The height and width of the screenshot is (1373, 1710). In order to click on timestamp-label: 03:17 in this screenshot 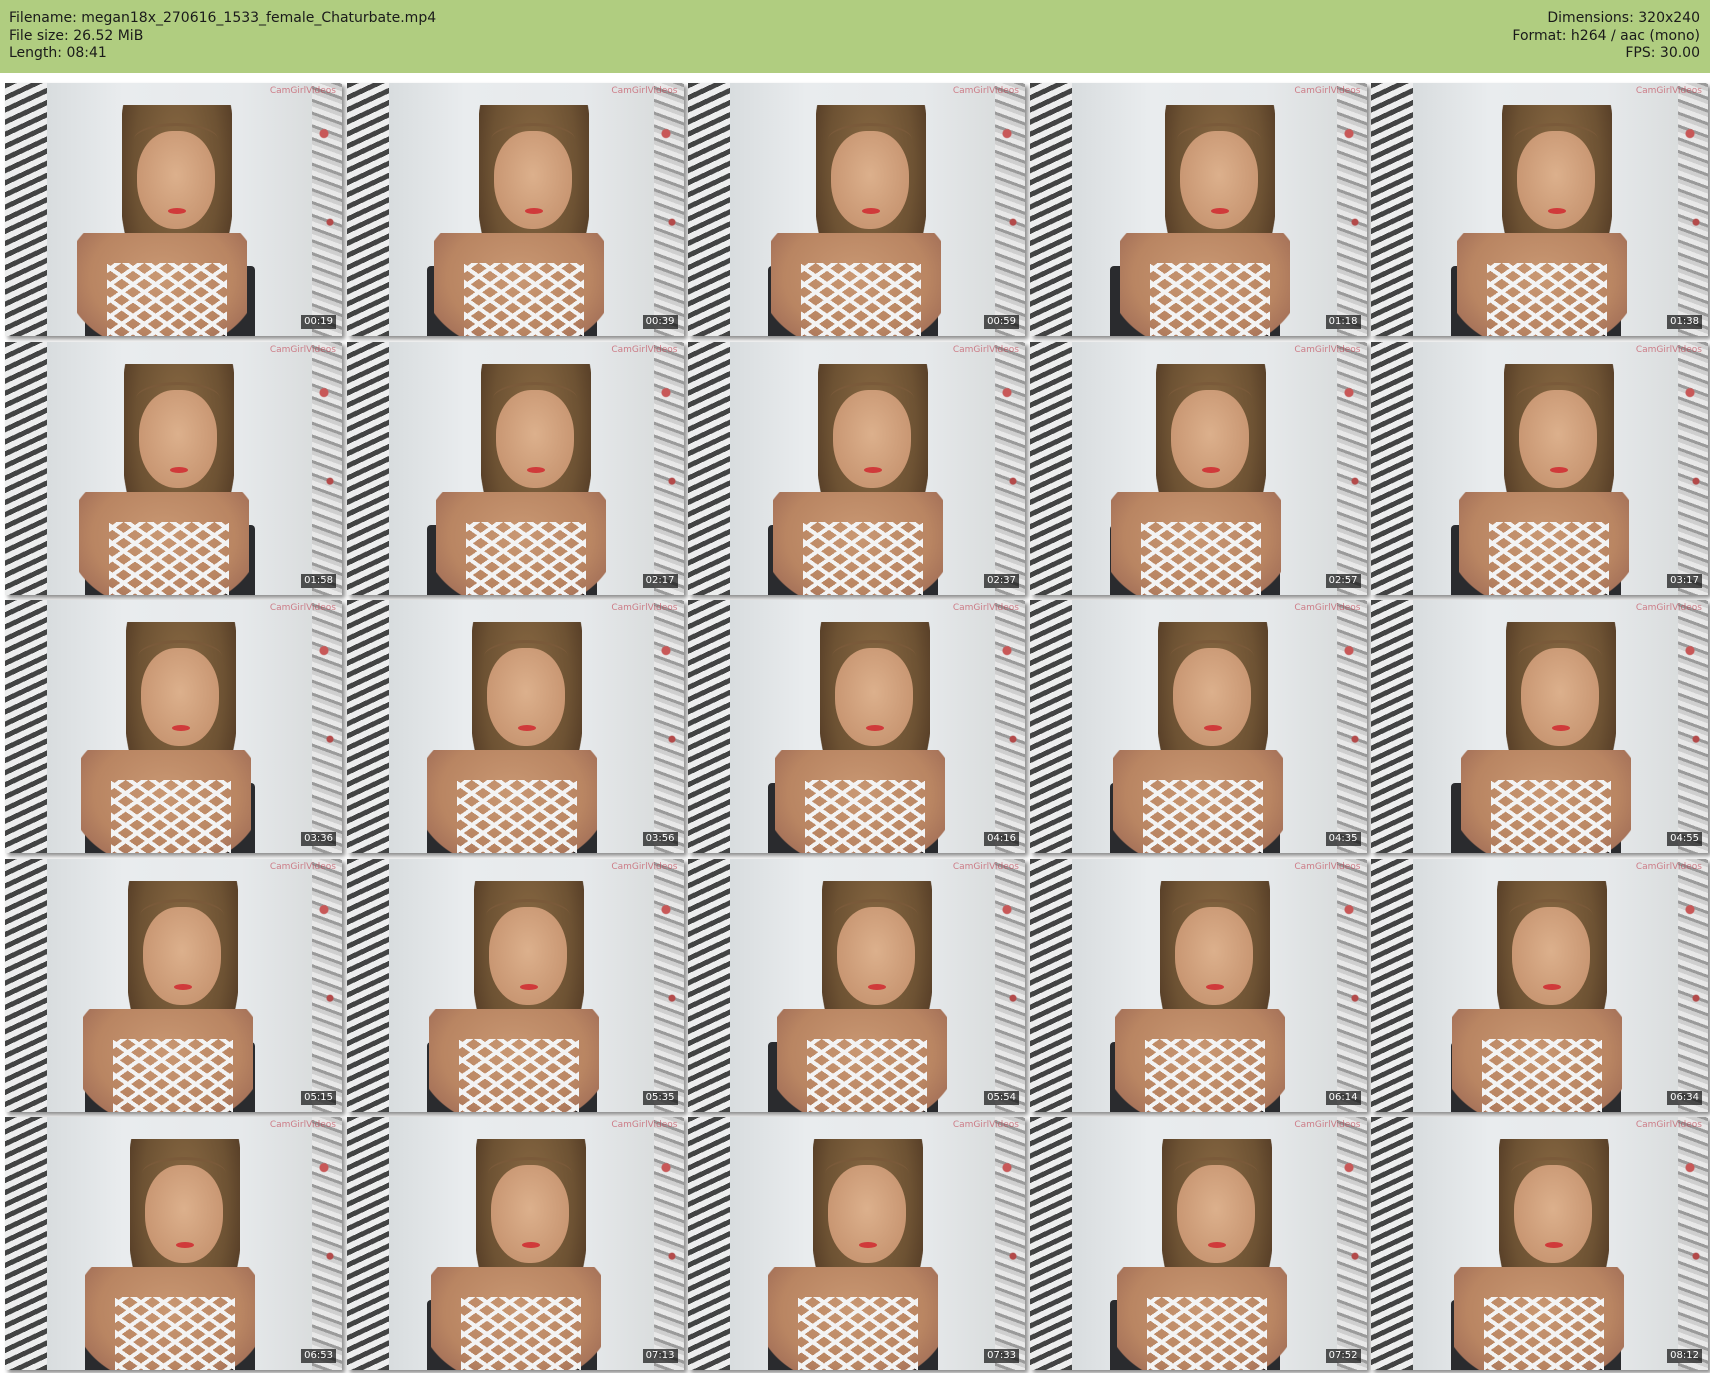, I will do `click(1684, 580)`.